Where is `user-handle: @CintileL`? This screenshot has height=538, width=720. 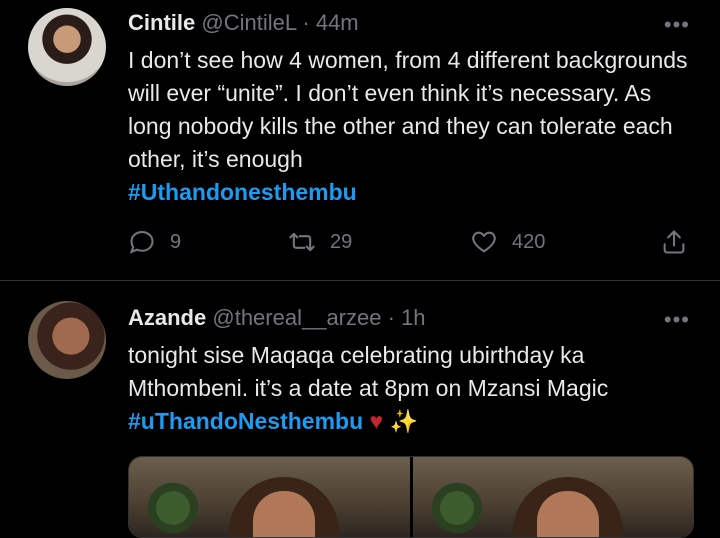 user-handle: @CintileL is located at coordinates (248, 22).